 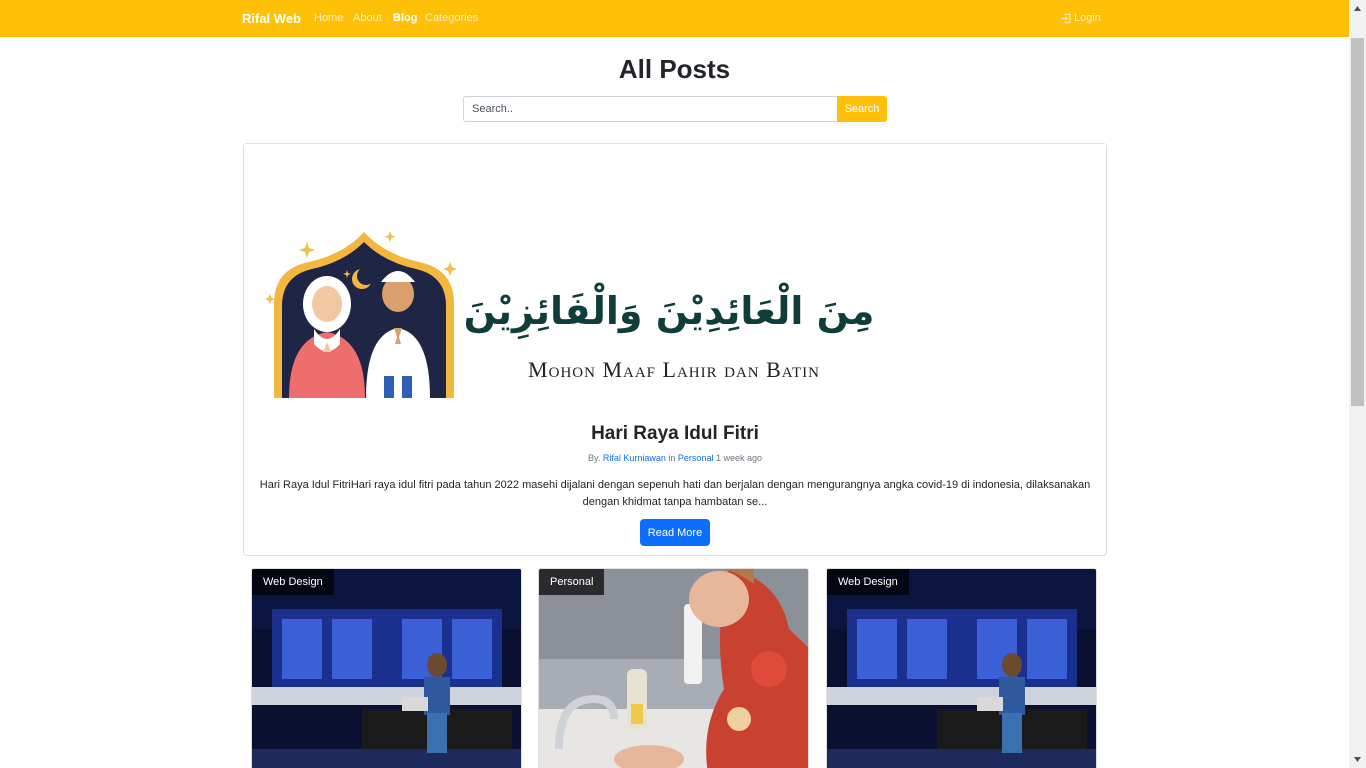 I want to click on scroll-down-arrow-icon, so click(x=1357, y=759).